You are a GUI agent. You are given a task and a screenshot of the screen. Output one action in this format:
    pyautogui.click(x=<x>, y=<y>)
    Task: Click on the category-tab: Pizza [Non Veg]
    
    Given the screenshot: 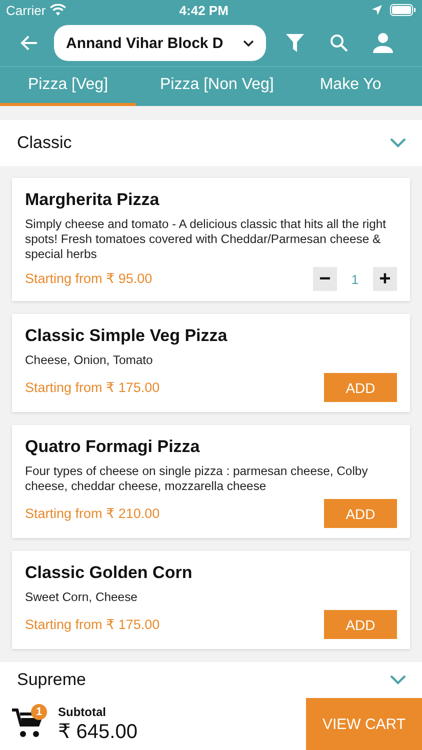 What is the action you would take?
    pyautogui.click(x=217, y=86)
    